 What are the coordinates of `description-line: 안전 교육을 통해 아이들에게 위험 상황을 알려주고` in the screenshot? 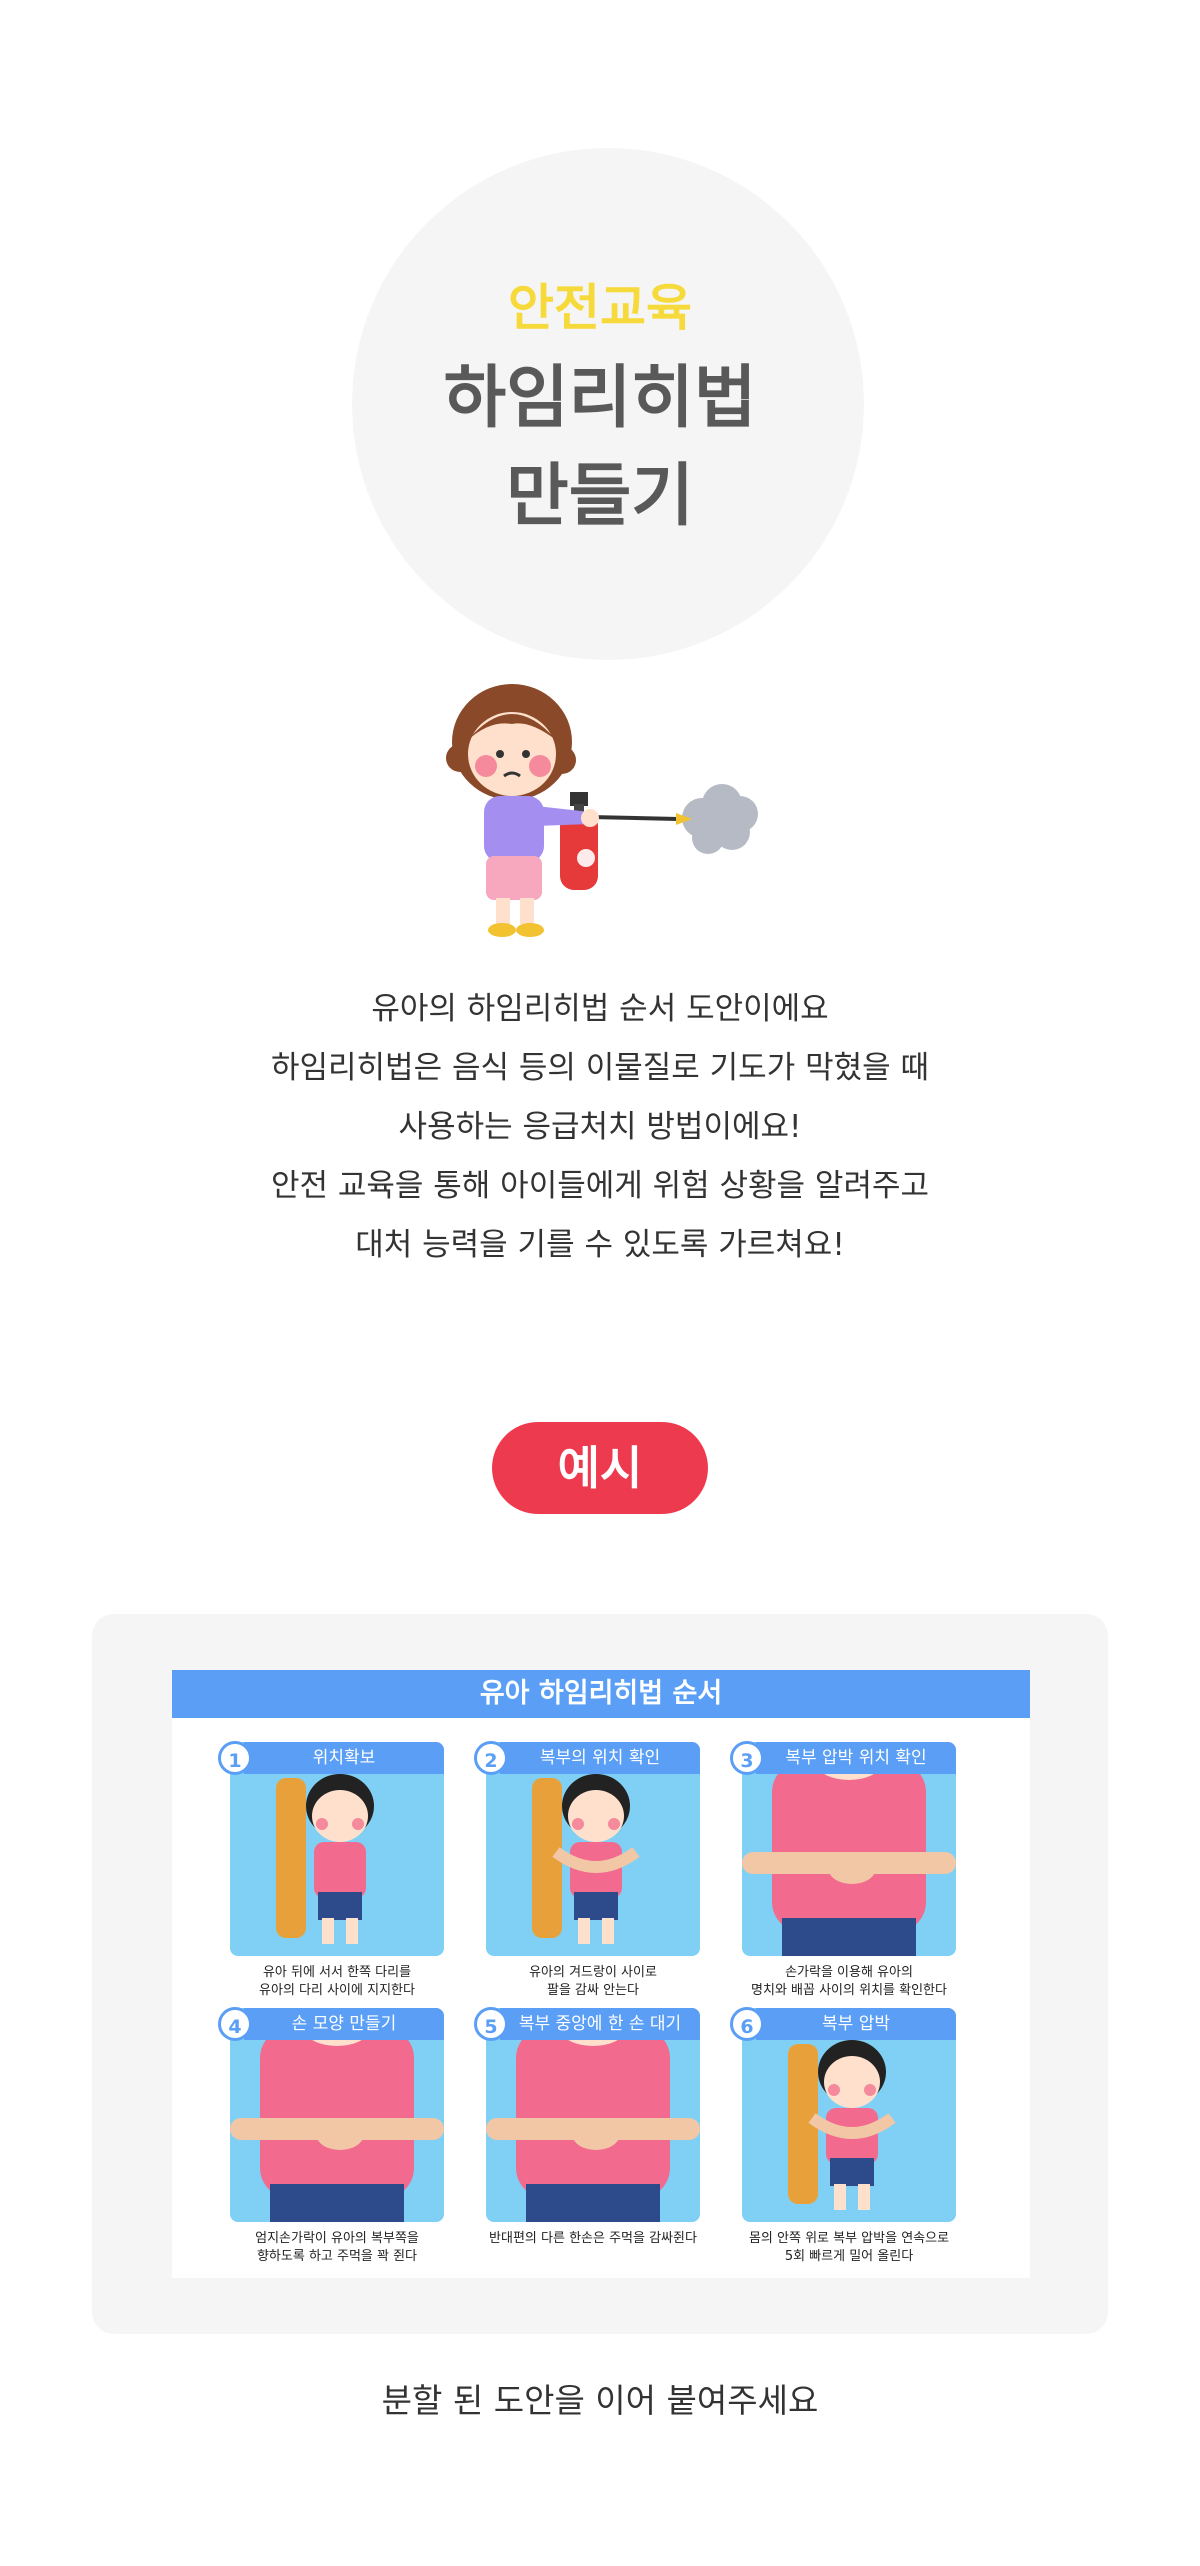 It's located at (600, 1186).